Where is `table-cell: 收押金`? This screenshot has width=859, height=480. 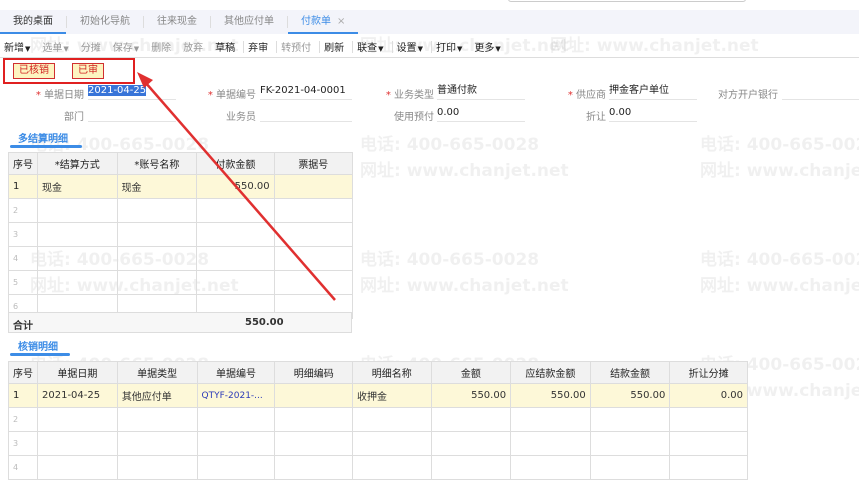 table-cell: 收押金 is located at coordinates (392, 395).